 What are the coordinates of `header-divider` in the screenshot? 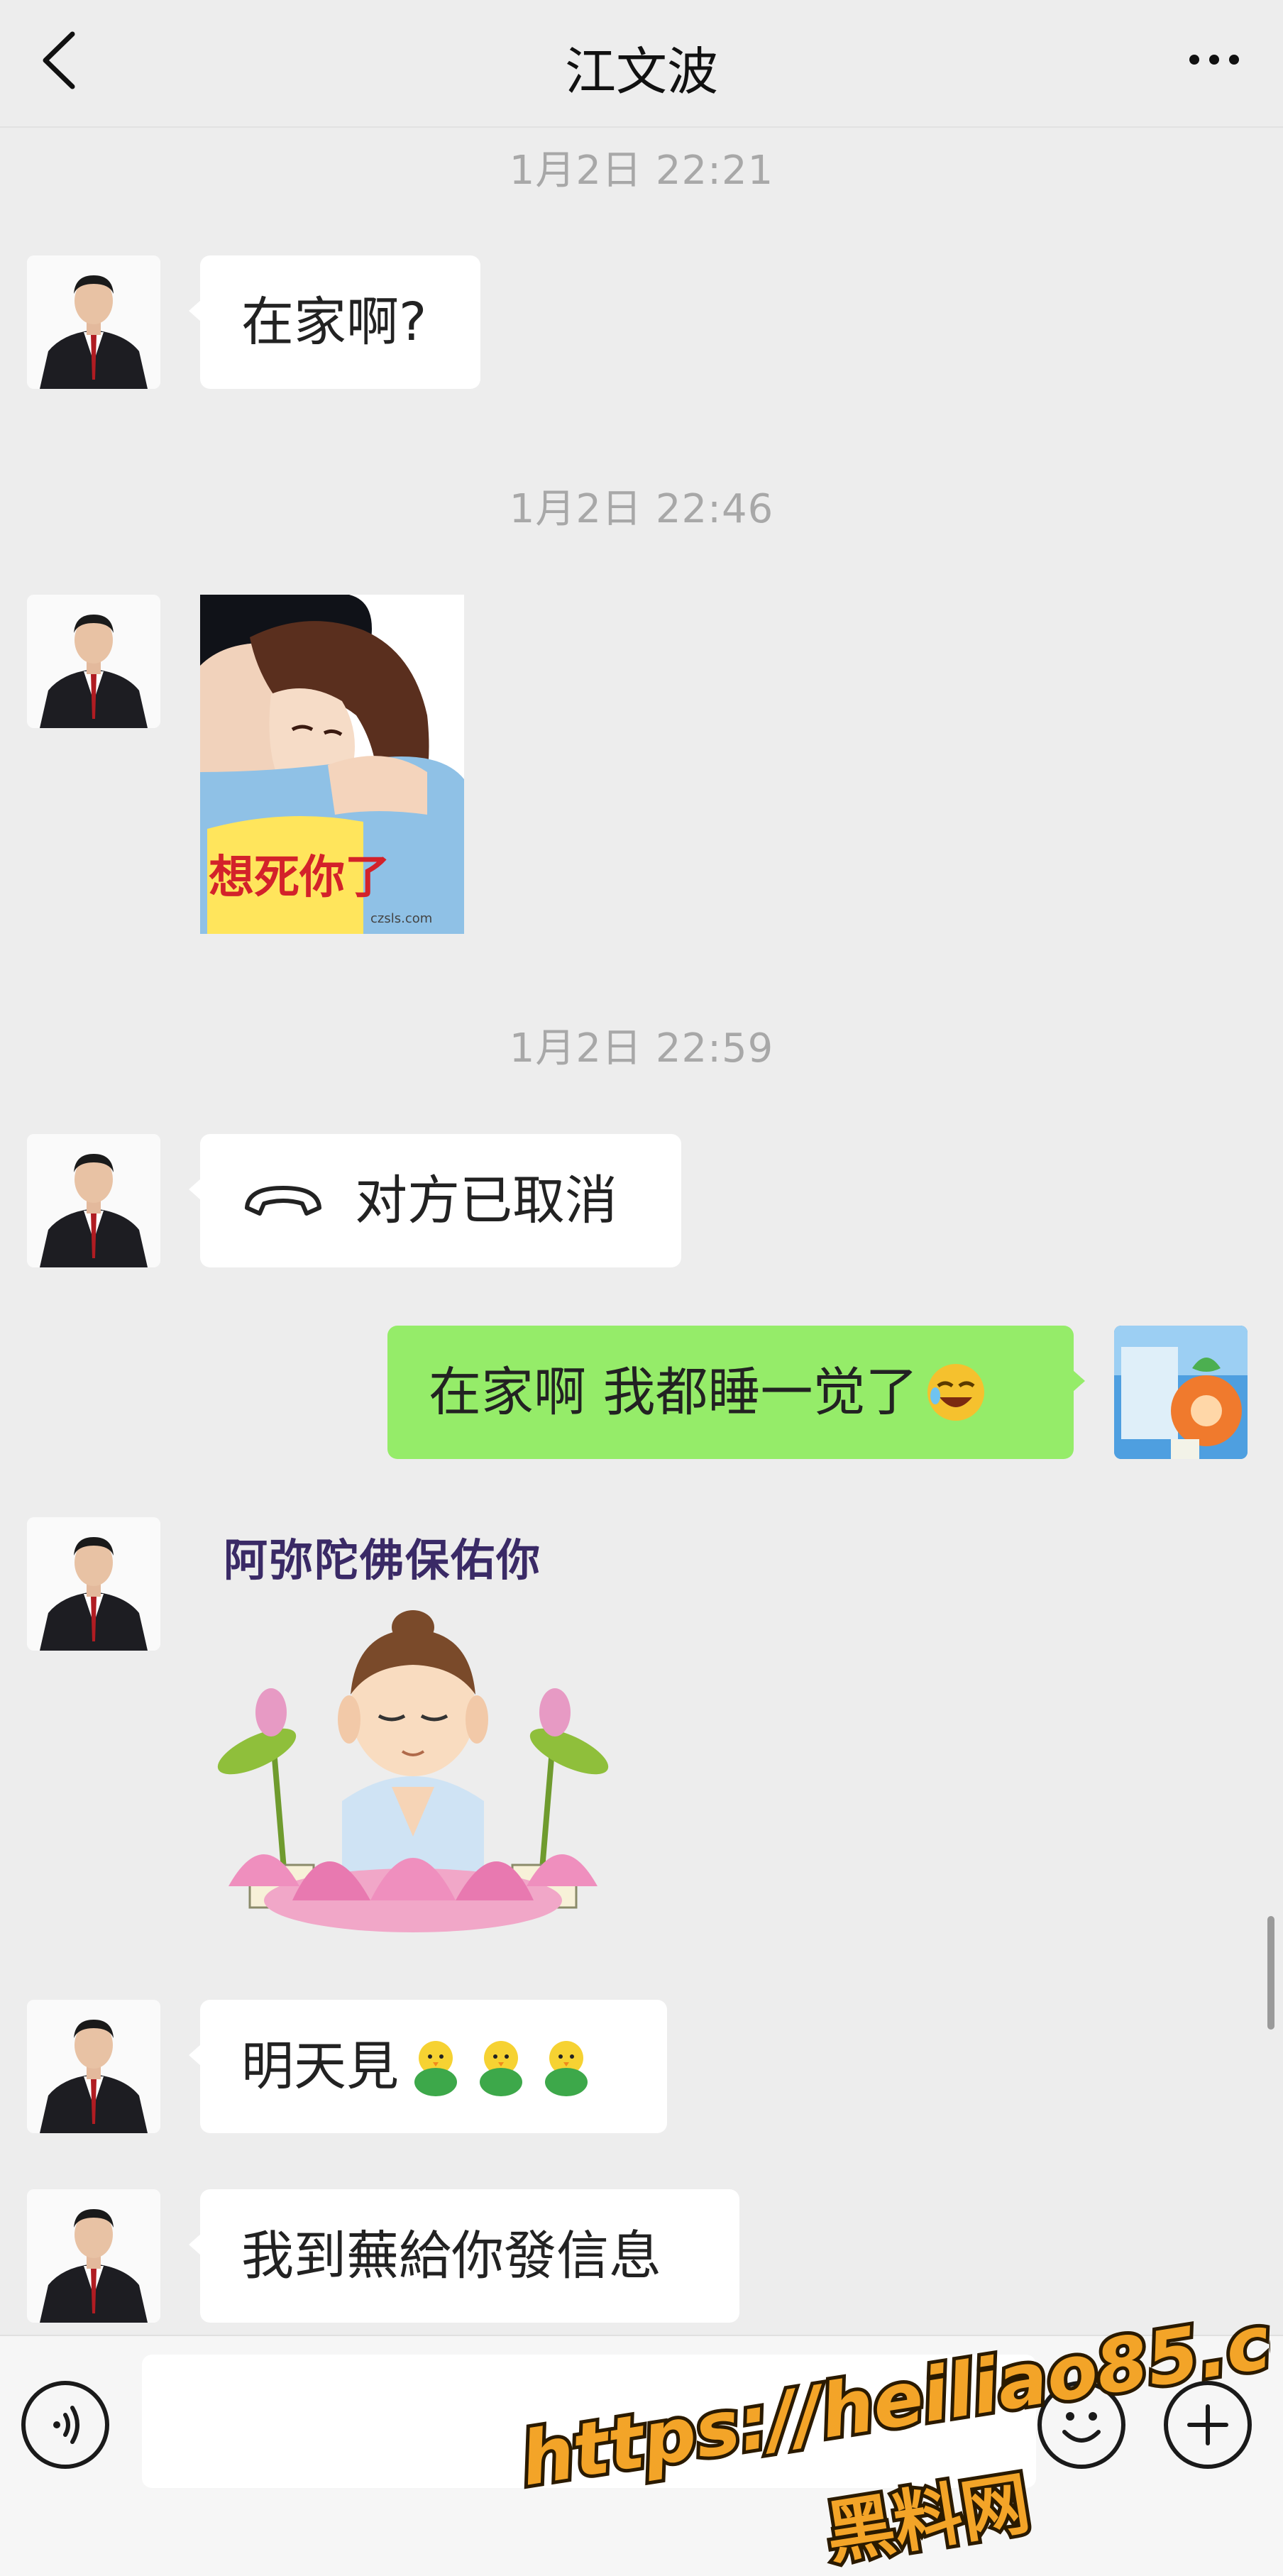 It's located at (641, 127).